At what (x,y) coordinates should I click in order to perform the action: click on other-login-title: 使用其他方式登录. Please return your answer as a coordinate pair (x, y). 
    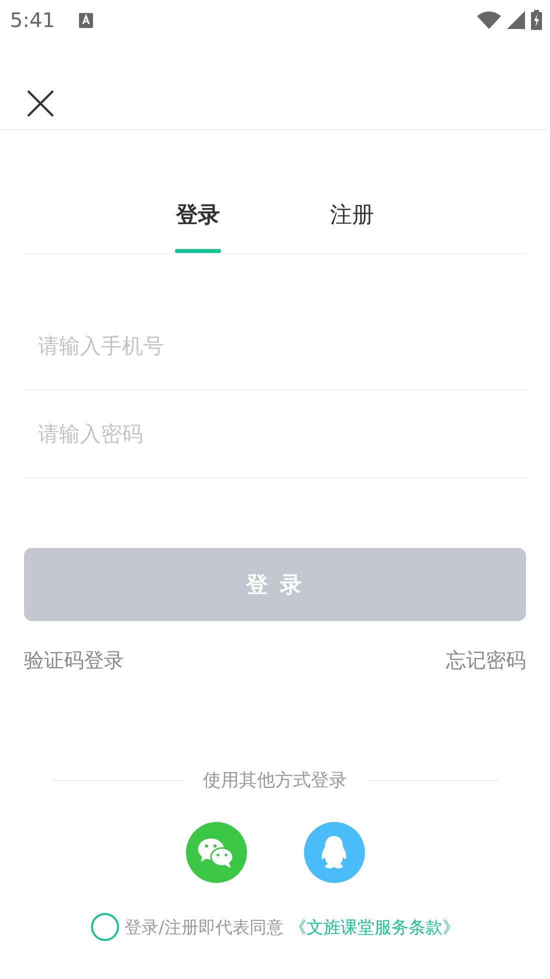
    Looking at the image, I should click on (275, 780).